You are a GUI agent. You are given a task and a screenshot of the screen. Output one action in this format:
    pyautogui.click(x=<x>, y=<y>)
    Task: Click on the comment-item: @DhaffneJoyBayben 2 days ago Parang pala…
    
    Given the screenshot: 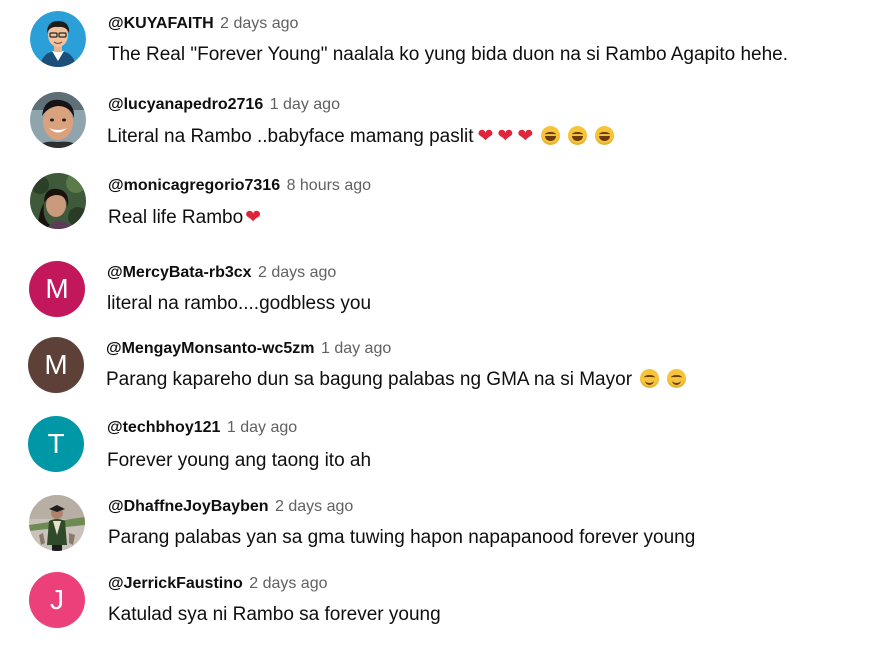 What is the action you would take?
    pyautogui.click(x=444, y=528)
    